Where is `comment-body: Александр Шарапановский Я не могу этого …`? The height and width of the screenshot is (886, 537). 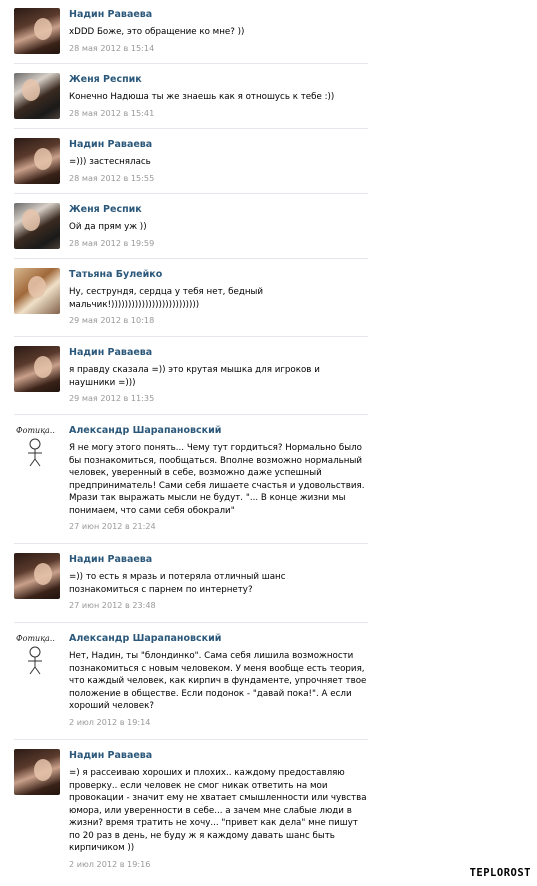
comment-body: Александр Шарапановский Я не могу этого … is located at coordinates (219, 478).